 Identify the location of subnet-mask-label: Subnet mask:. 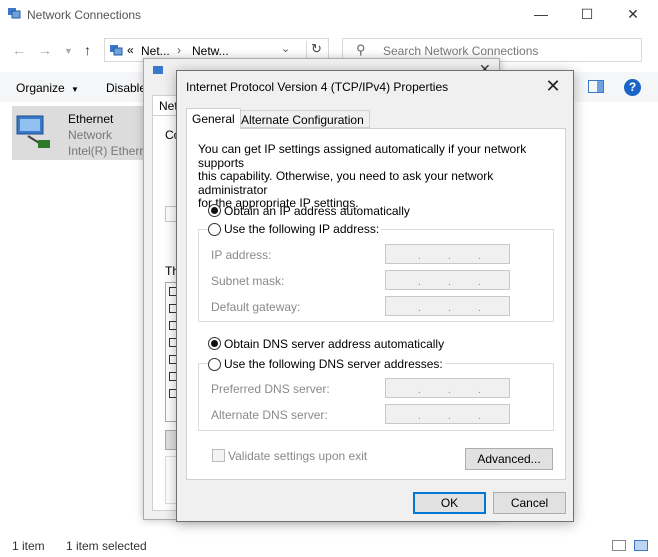
(248, 281).